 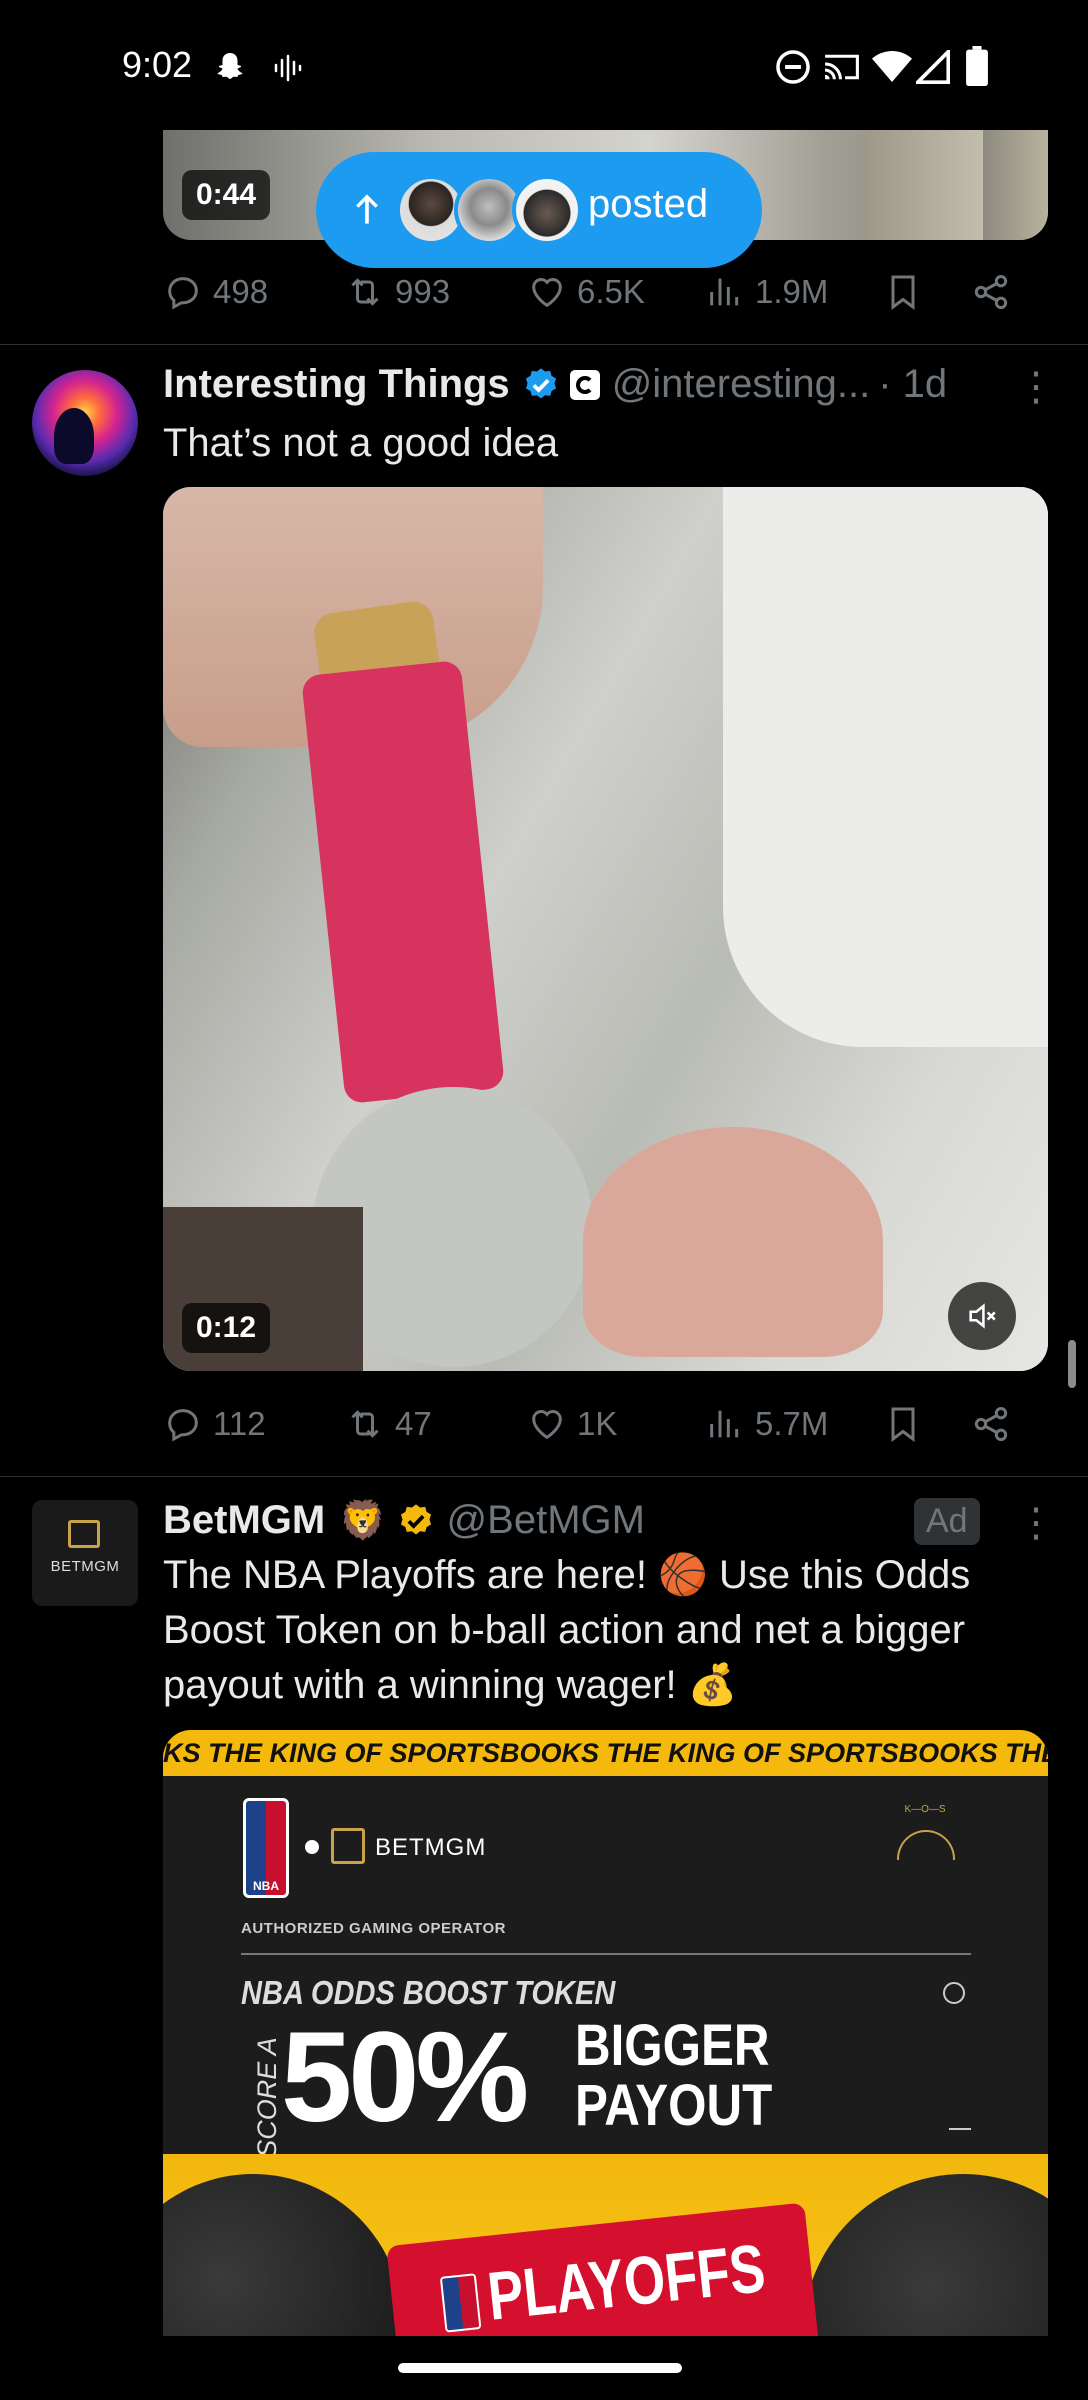 What do you see at coordinates (436, 1424) in the screenshot?
I see `repost-button: 47` at bounding box center [436, 1424].